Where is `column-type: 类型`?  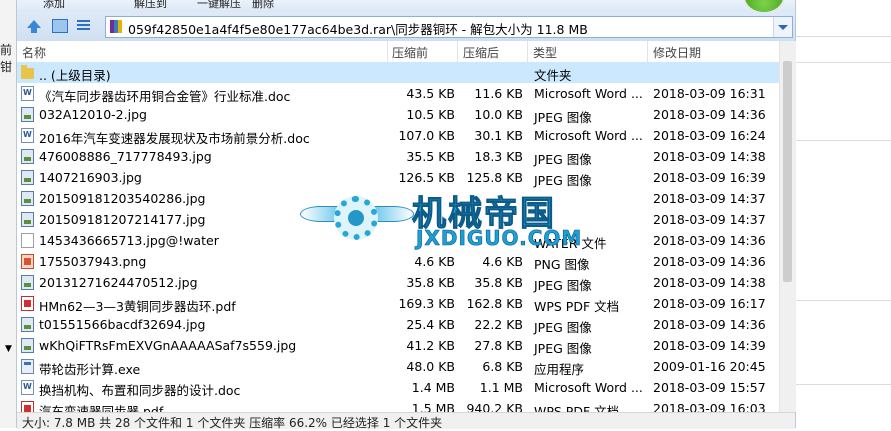
column-type: 类型 is located at coordinates (545, 52).